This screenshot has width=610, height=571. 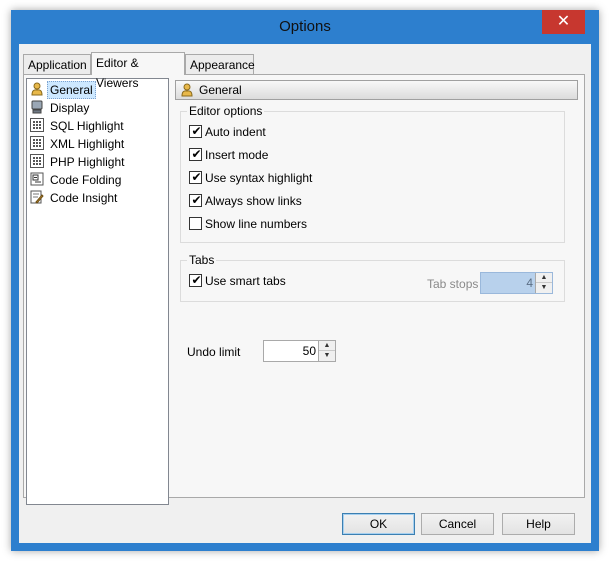 What do you see at coordinates (237, 155) in the screenshot?
I see `checkbox-label: Insert mode` at bounding box center [237, 155].